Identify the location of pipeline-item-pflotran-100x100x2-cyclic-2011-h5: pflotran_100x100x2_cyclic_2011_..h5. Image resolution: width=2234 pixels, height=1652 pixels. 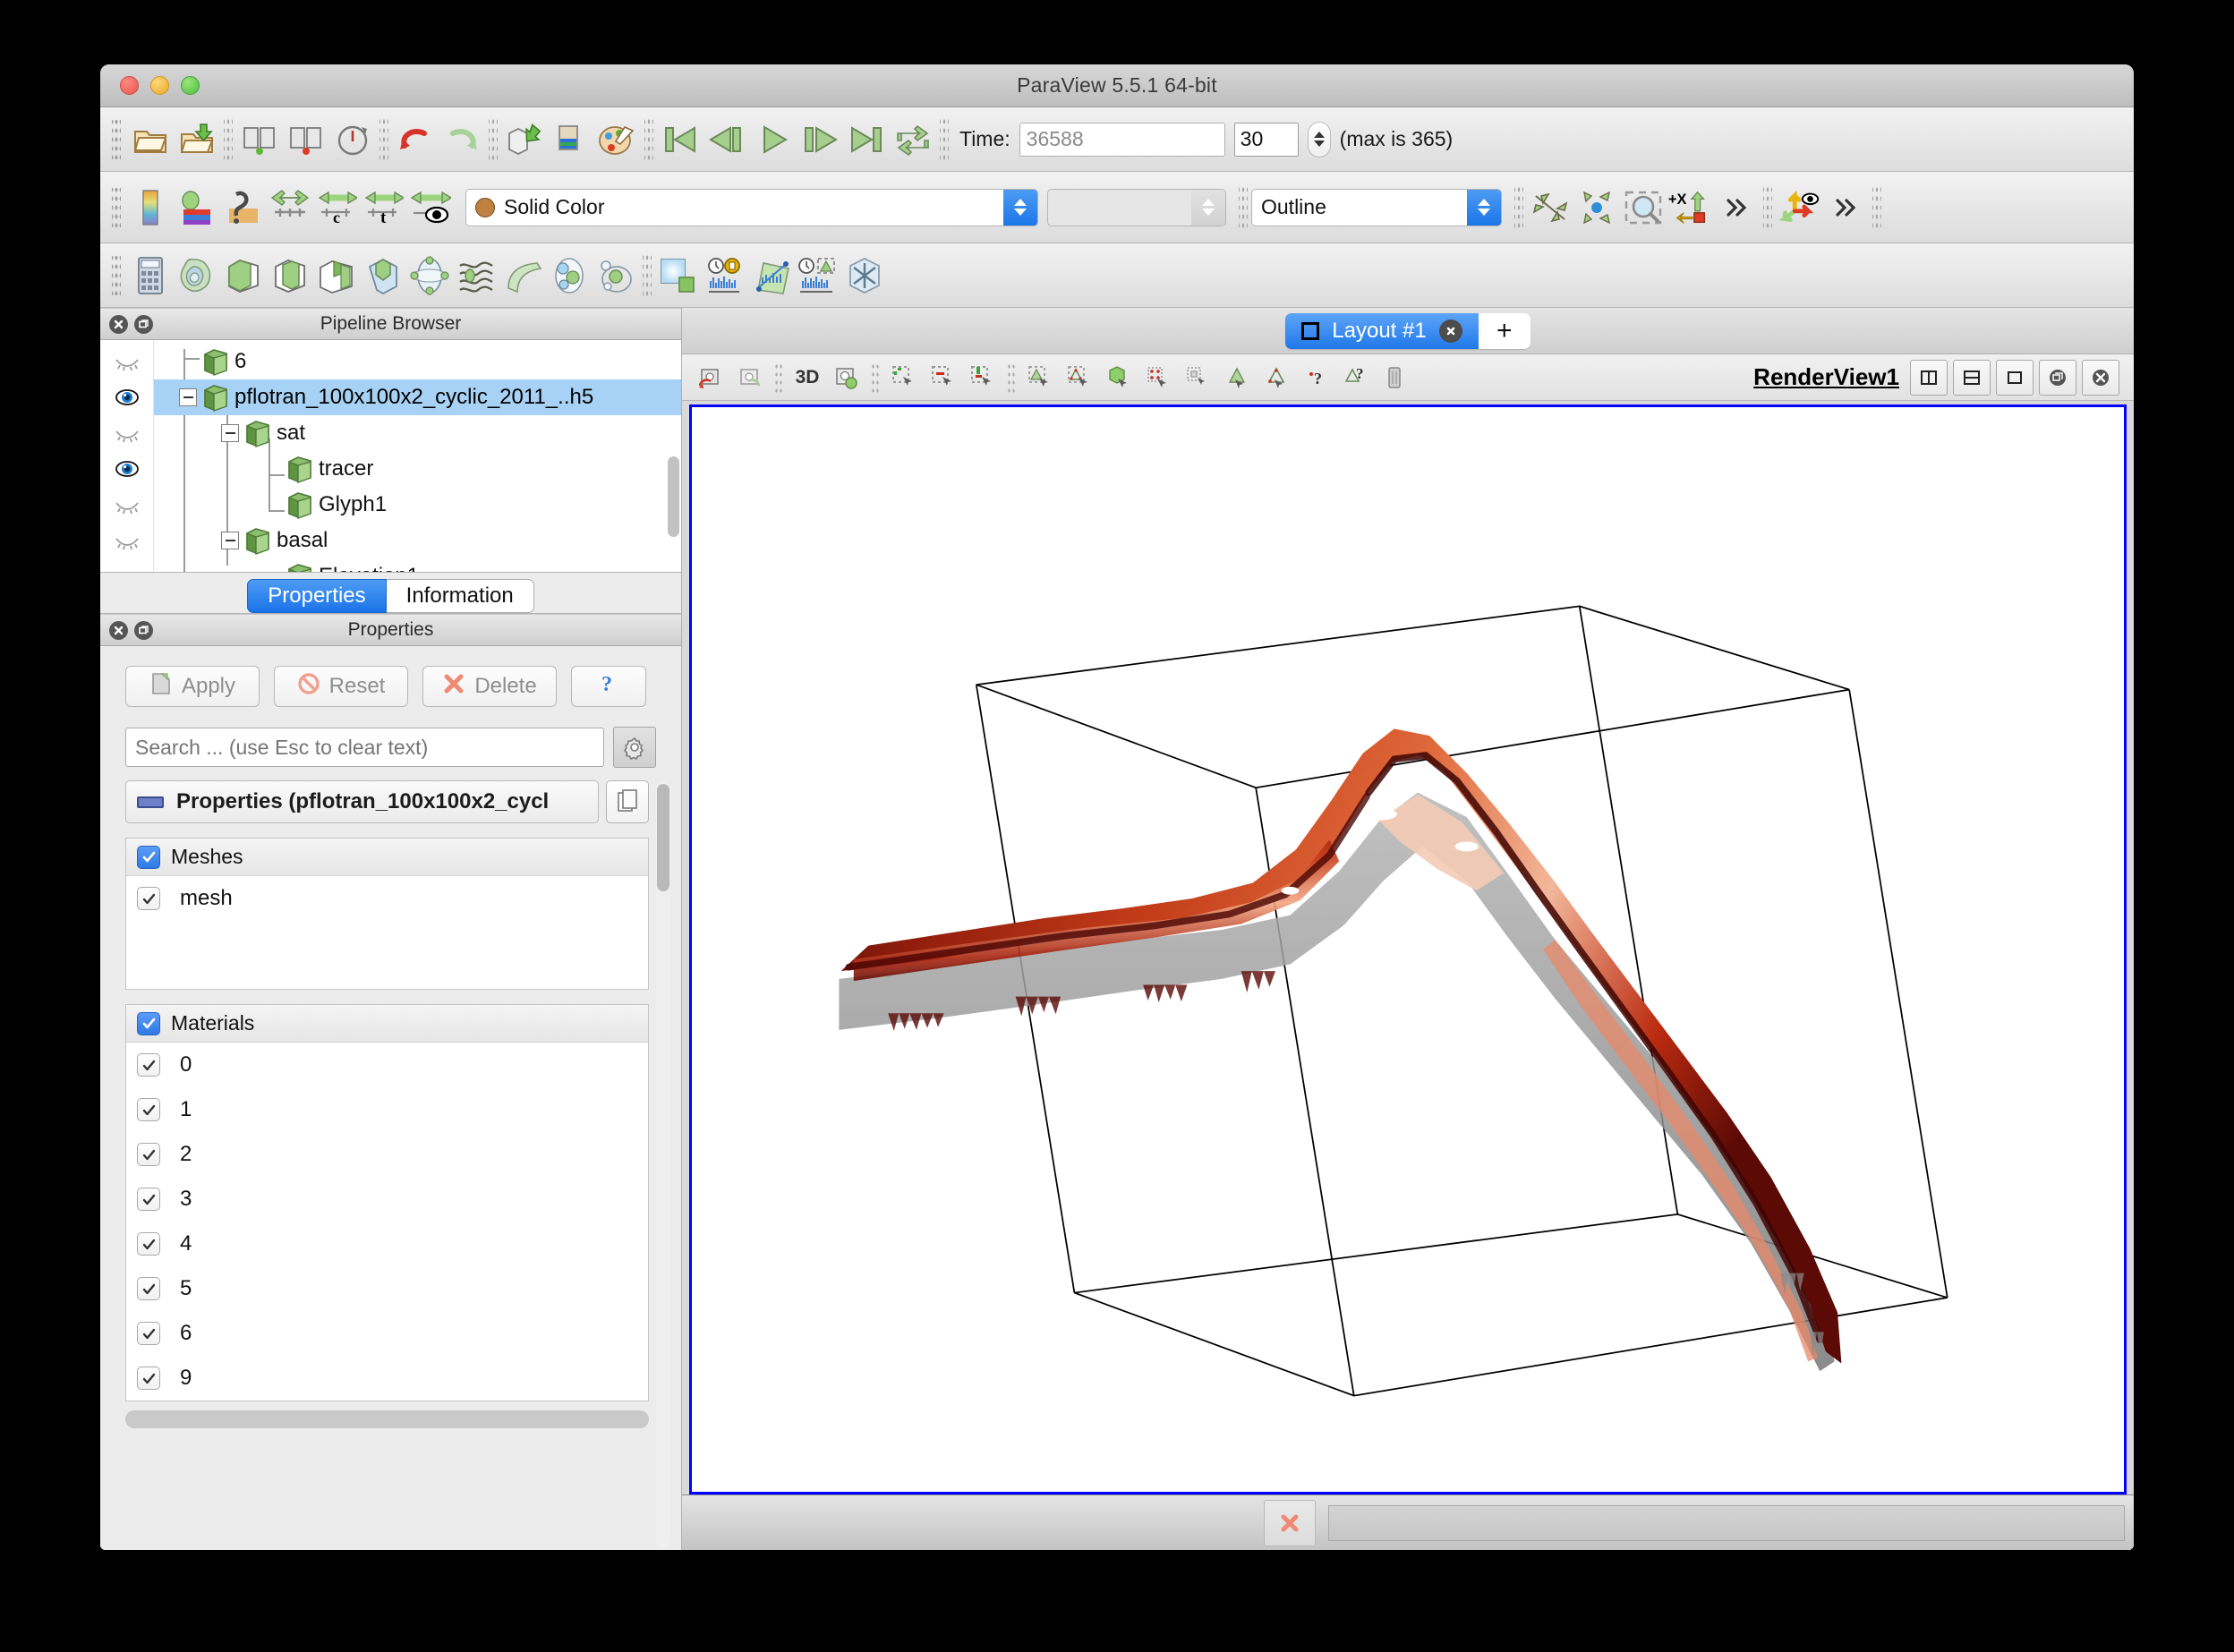
(417, 397).